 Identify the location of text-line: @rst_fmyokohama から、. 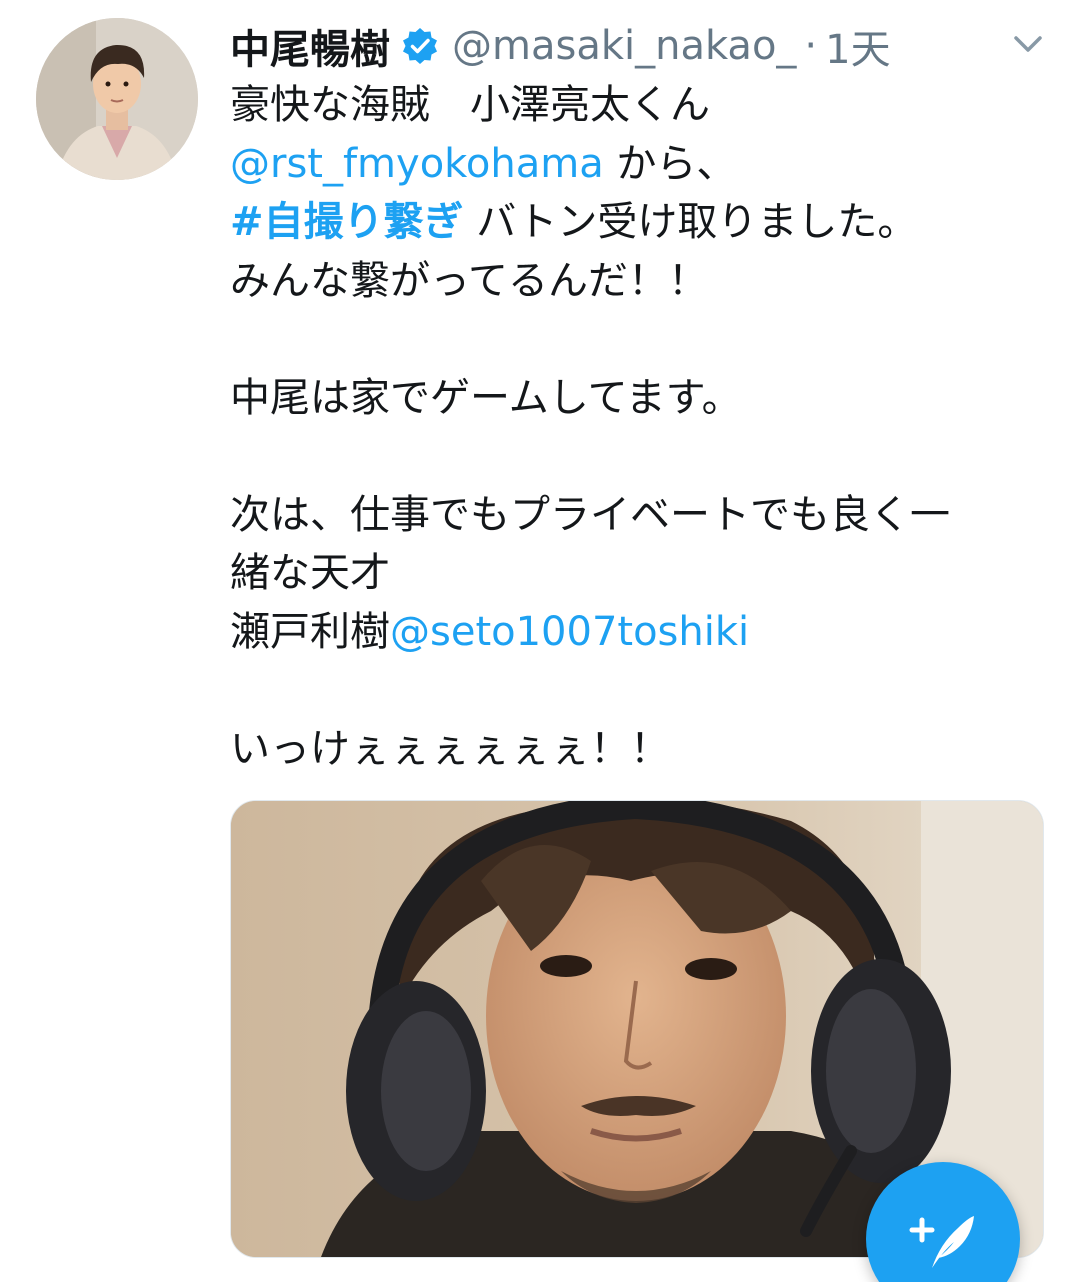
(645, 164).